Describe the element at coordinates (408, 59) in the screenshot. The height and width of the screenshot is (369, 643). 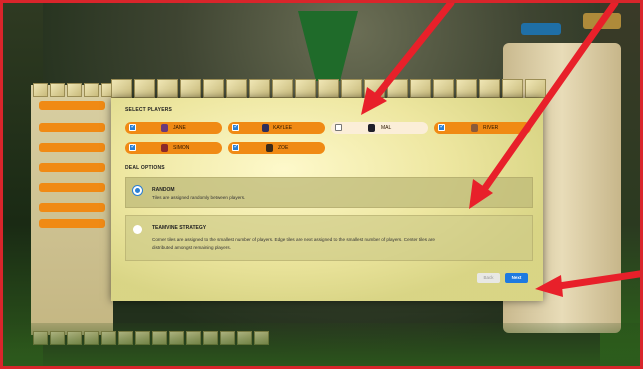
I see `arrow-to-mal-icon` at that location.